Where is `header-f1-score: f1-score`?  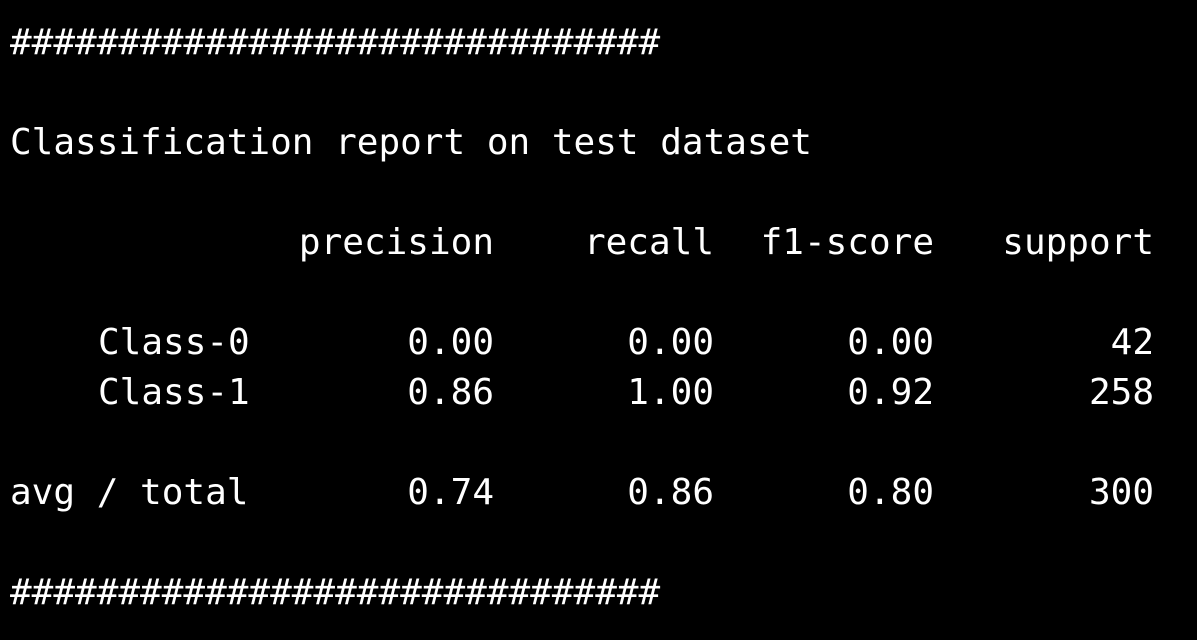 header-f1-score: f1-score is located at coordinates (847, 242).